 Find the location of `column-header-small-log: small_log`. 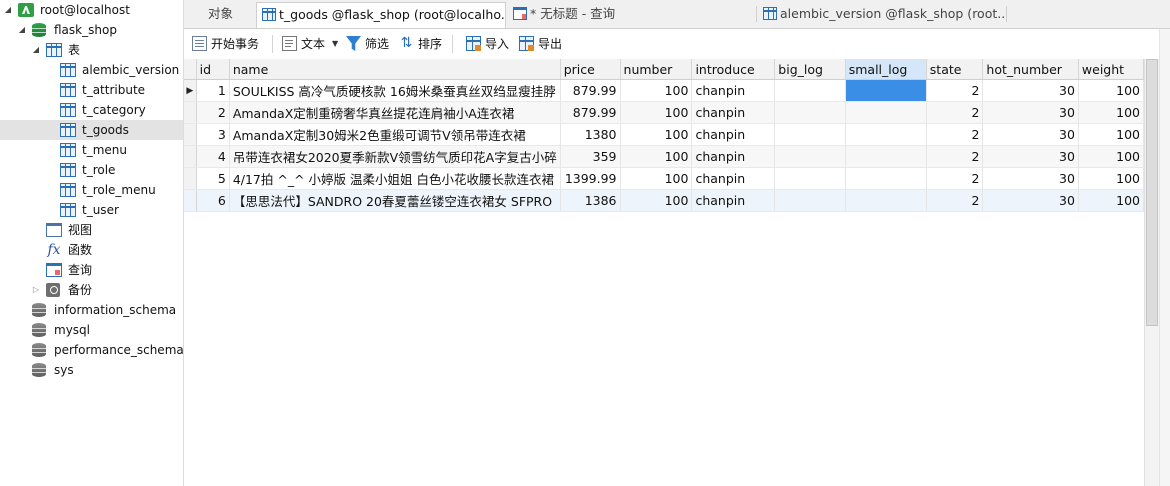

column-header-small-log: small_log is located at coordinates (886, 69).